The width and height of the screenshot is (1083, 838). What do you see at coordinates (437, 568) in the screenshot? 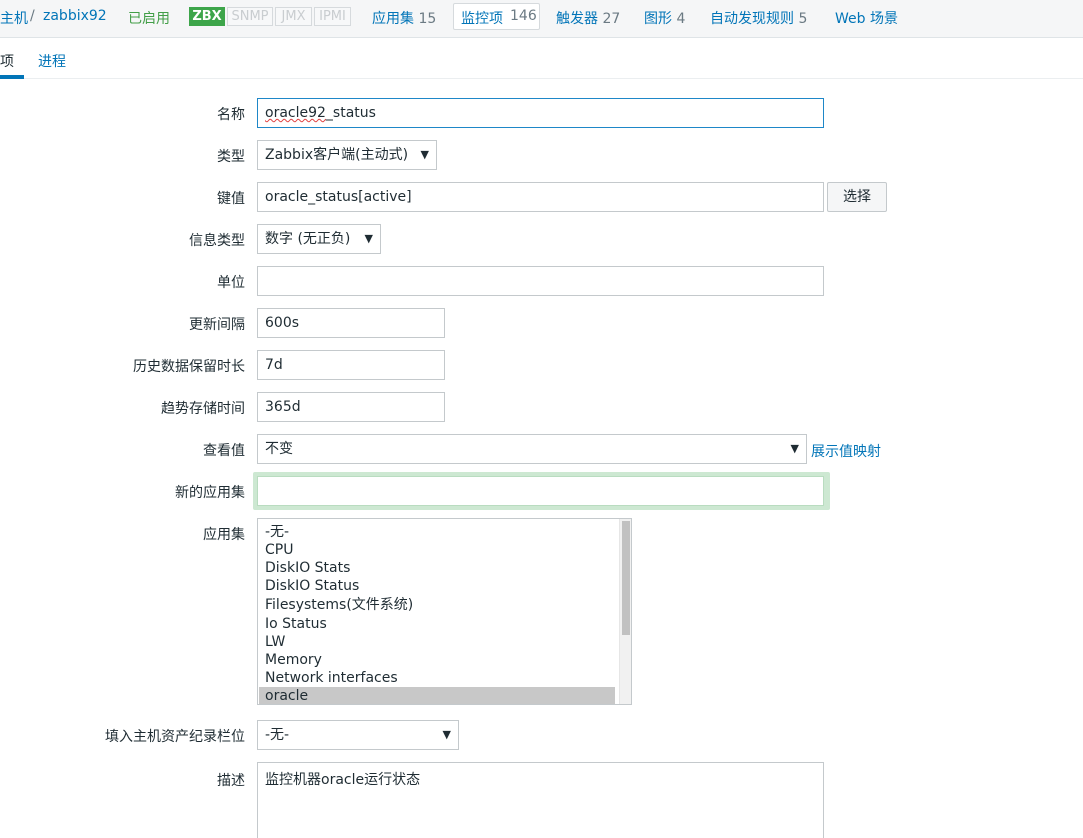
I see `application-option-diskio-stats: DiskIO Stats` at bounding box center [437, 568].